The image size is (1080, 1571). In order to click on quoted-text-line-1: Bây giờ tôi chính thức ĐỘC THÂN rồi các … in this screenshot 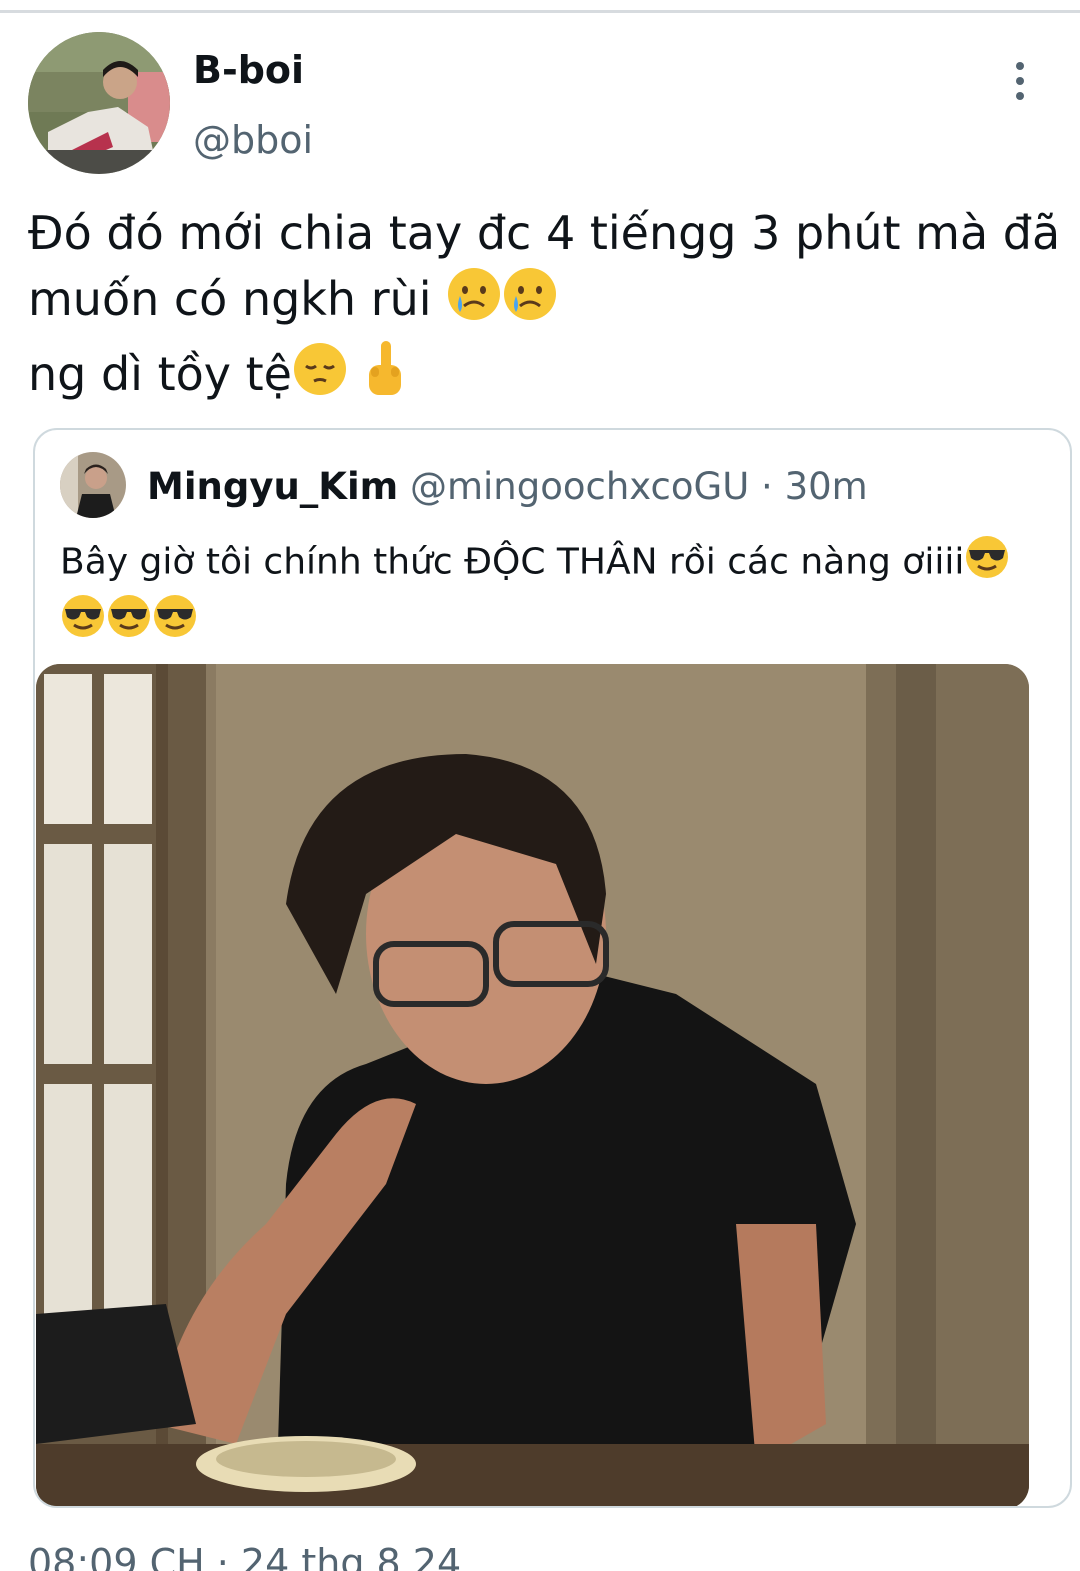, I will do `click(555, 563)`.